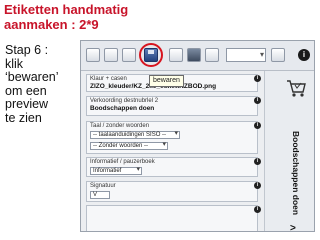 The image size is (320, 240). What do you see at coordinates (296, 173) in the screenshot?
I see `sidebar-title: Boodschappen doen` at bounding box center [296, 173].